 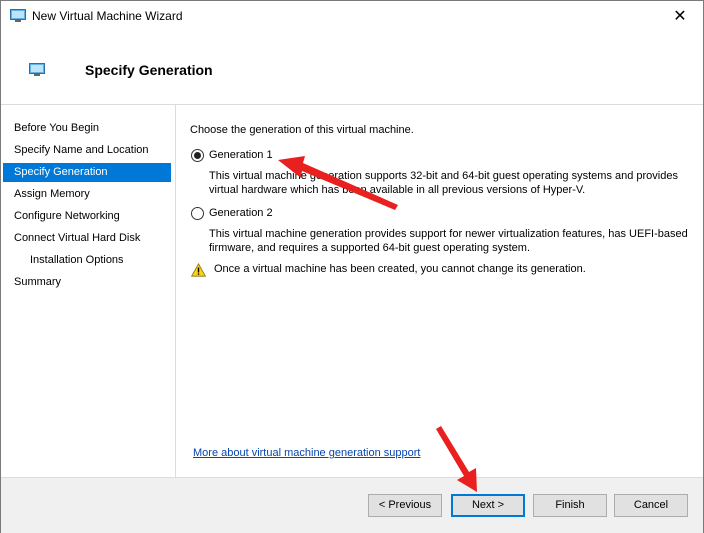 I want to click on nav-item-connect-vhd: Connect Virtual Hard Disk, so click(x=87, y=238).